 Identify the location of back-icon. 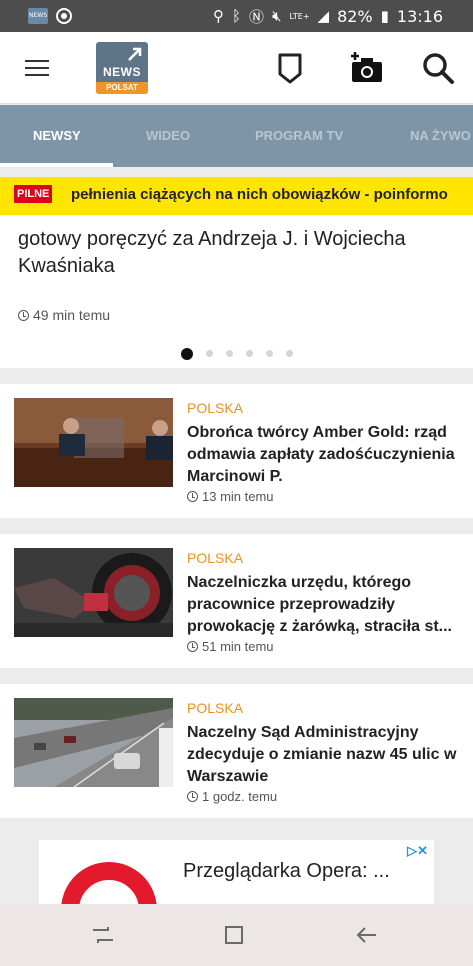
(367, 935).